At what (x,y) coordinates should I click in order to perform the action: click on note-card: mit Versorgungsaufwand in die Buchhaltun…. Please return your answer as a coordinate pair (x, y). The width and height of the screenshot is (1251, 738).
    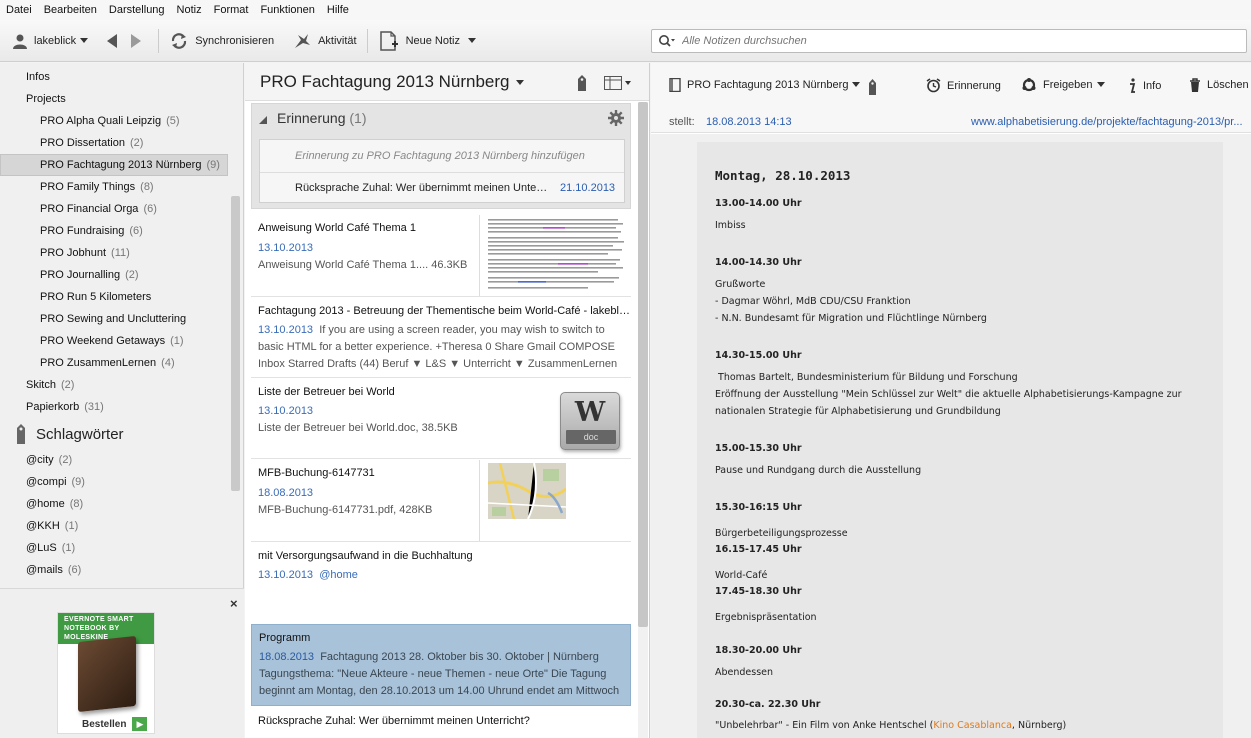
    Looking at the image, I should click on (441, 582).